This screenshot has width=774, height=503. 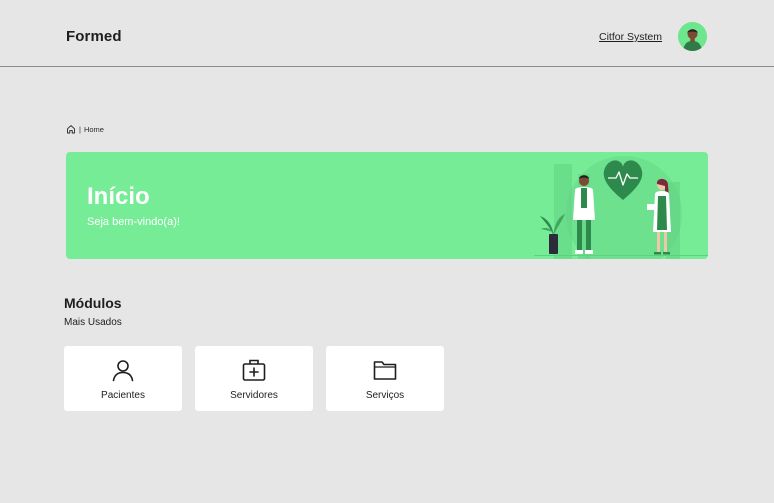 What do you see at coordinates (630, 37) in the screenshot?
I see `user-name-link: Citfor System` at bounding box center [630, 37].